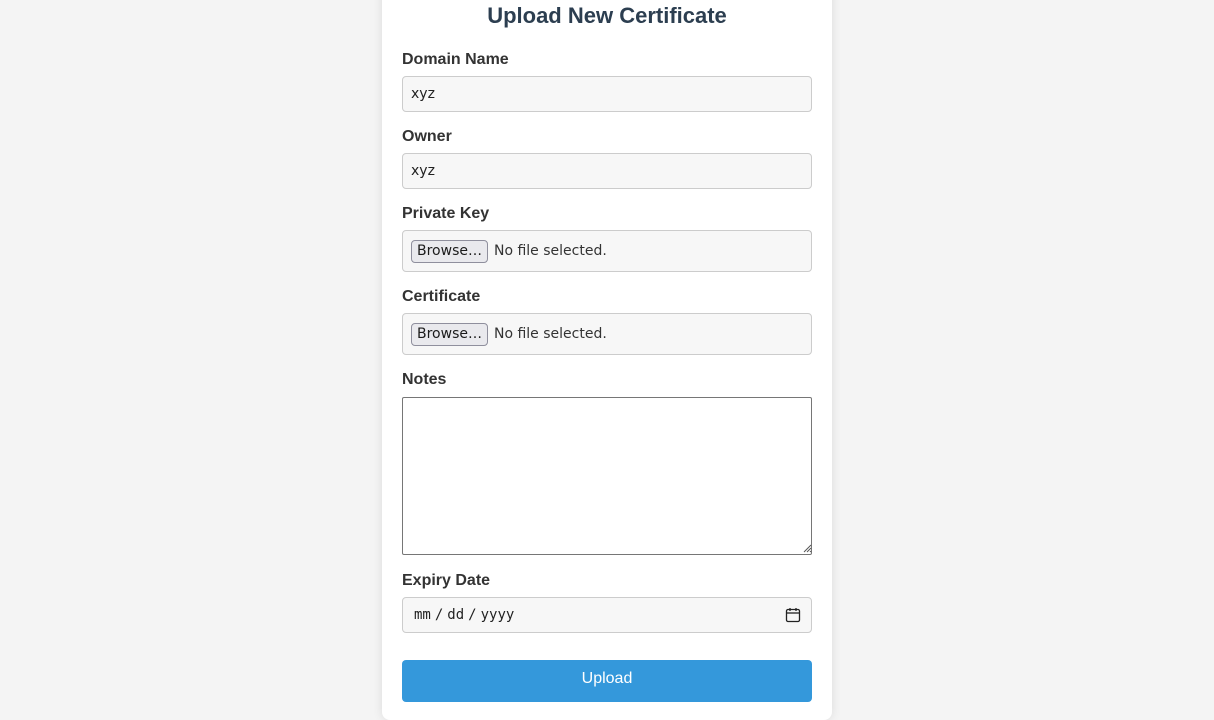  I want to click on date-year-segment: yyyy, so click(498, 615).